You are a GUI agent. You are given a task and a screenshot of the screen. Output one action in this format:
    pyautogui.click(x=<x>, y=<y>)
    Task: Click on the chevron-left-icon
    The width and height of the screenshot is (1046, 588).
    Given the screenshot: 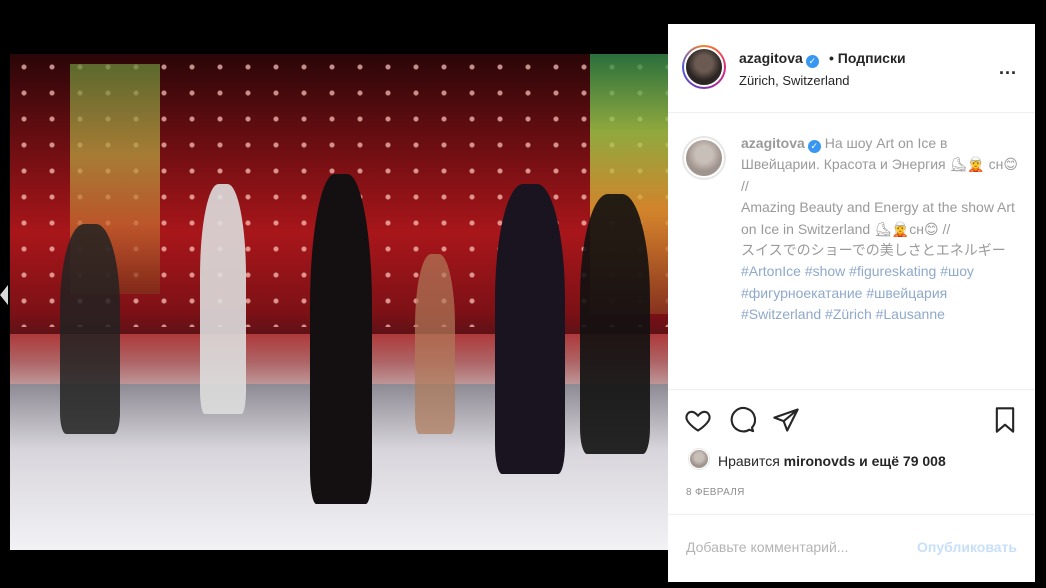 What is the action you would take?
    pyautogui.click(x=4, y=295)
    